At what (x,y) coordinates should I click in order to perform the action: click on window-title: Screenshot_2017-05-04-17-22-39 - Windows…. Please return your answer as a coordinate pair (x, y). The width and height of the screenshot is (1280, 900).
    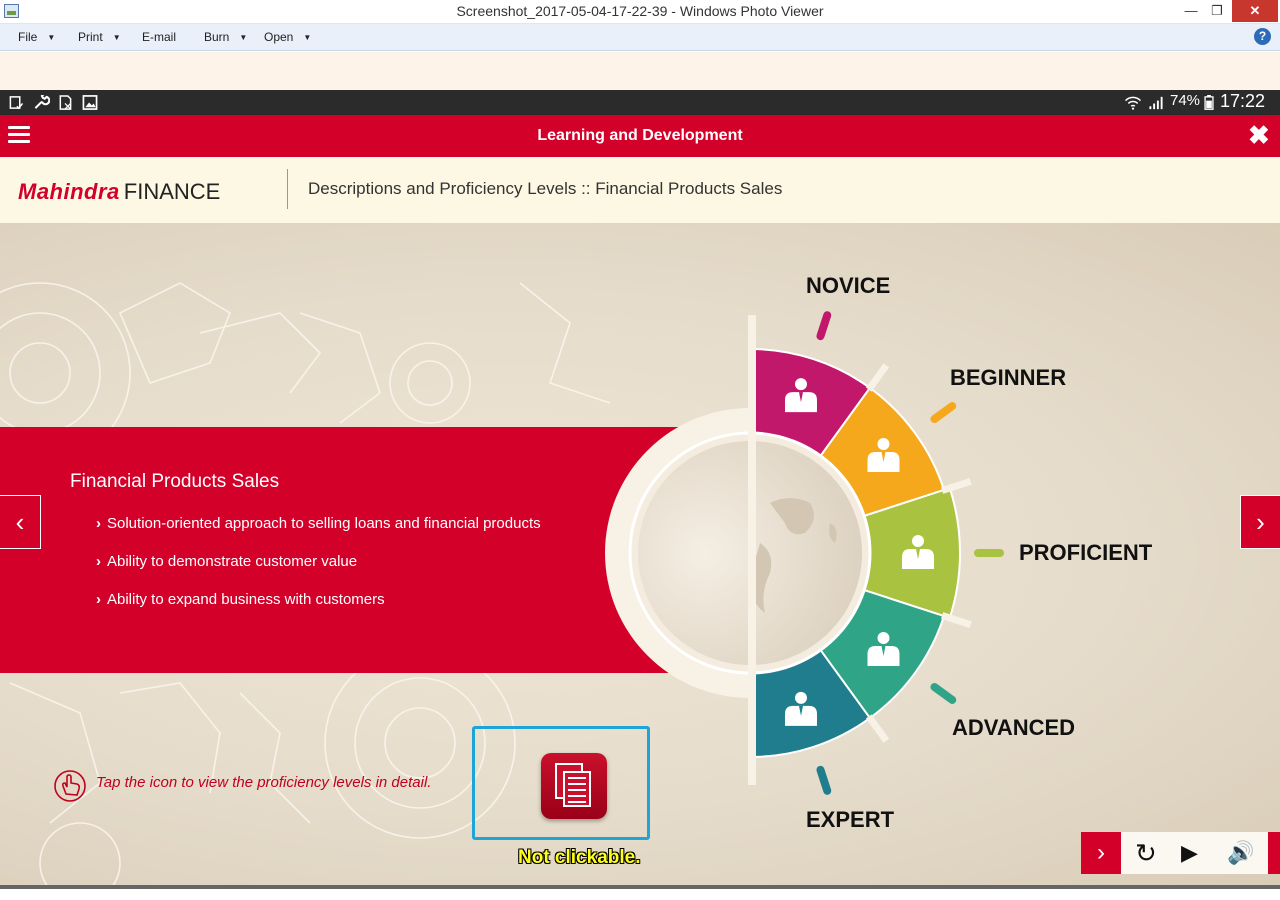
    Looking at the image, I should click on (640, 11).